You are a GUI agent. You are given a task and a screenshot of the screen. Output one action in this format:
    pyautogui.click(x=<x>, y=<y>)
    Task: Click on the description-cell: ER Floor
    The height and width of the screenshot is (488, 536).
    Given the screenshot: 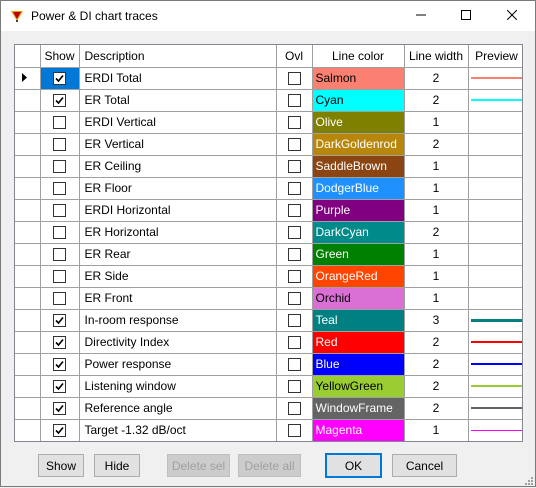 What is the action you would take?
    pyautogui.click(x=178, y=188)
    